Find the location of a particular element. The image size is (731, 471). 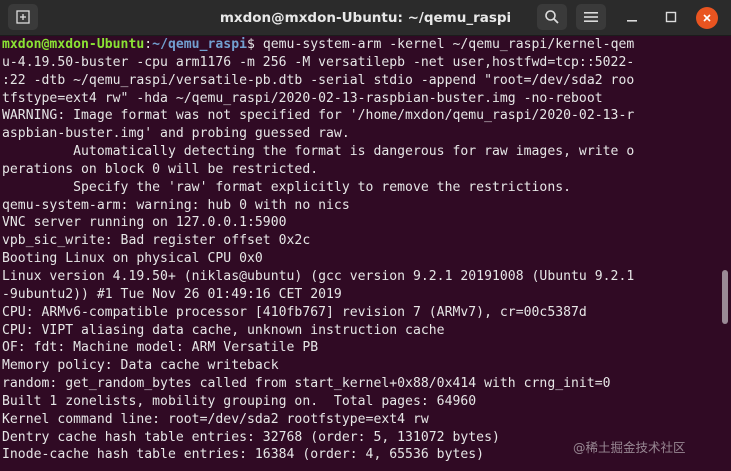

close-icon is located at coordinates (707, 18).